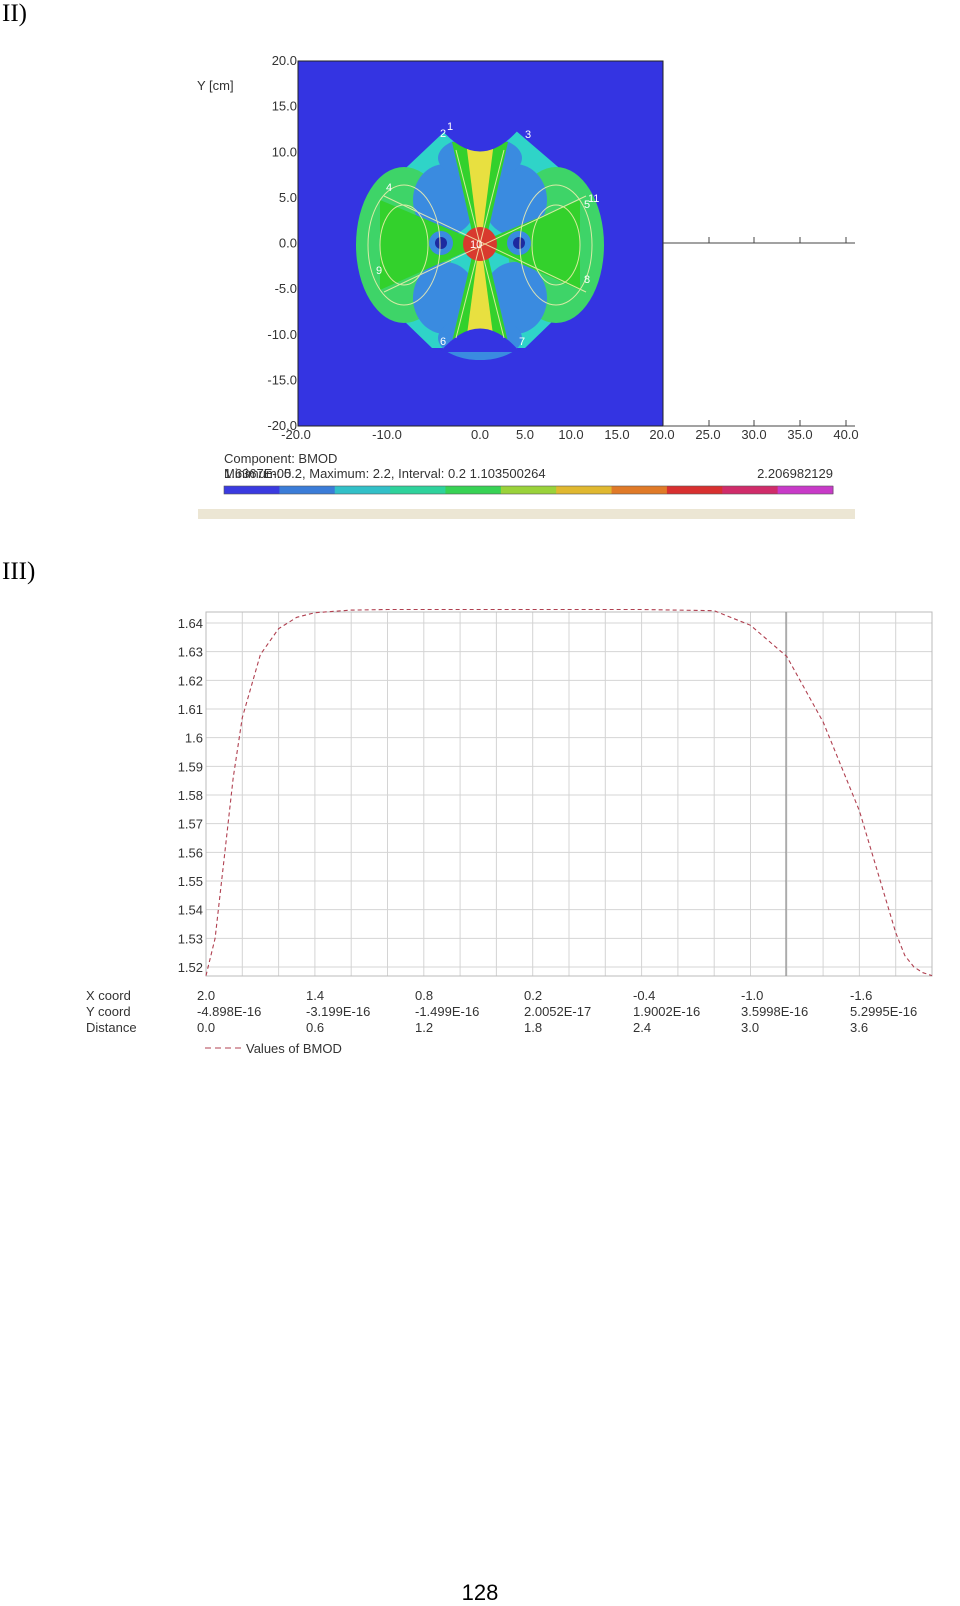 The image size is (960, 1606). What do you see at coordinates (190, 623) in the screenshot?
I see `chart-y-tick: 1.64` at bounding box center [190, 623].